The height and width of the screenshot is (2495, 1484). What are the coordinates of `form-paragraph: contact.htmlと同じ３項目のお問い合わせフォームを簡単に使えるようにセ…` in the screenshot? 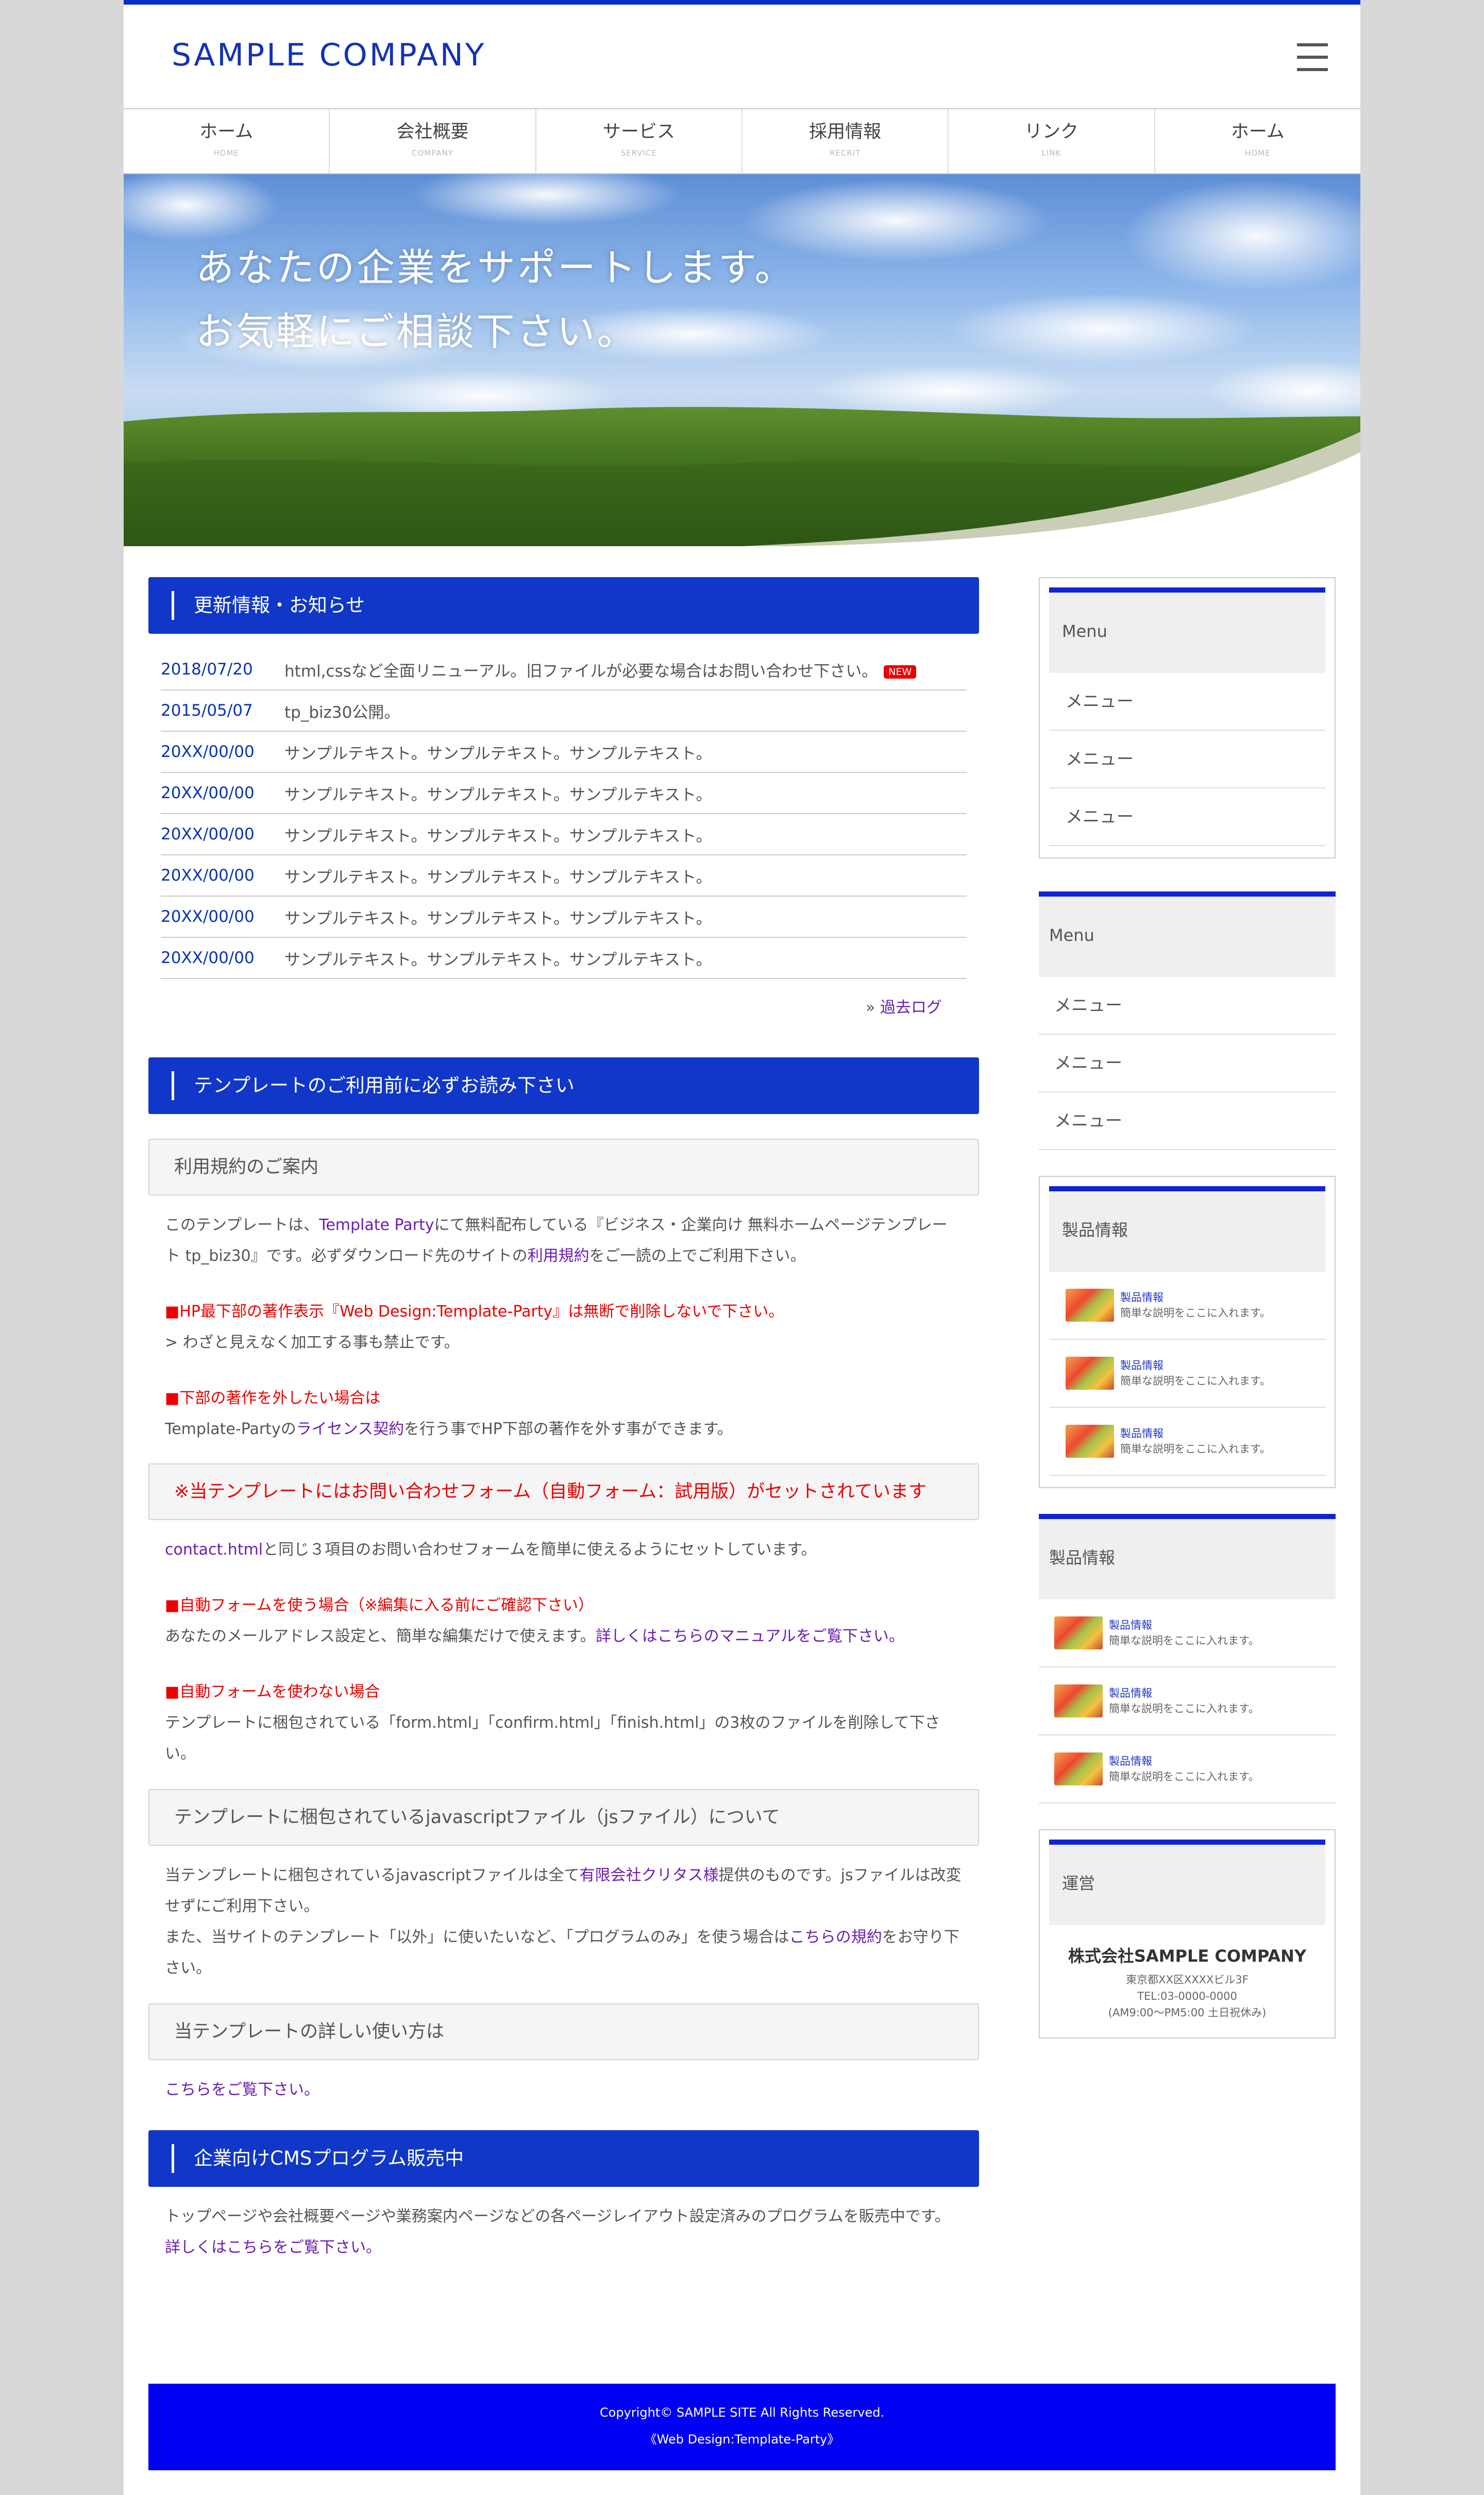 It's located at (563, 1550).